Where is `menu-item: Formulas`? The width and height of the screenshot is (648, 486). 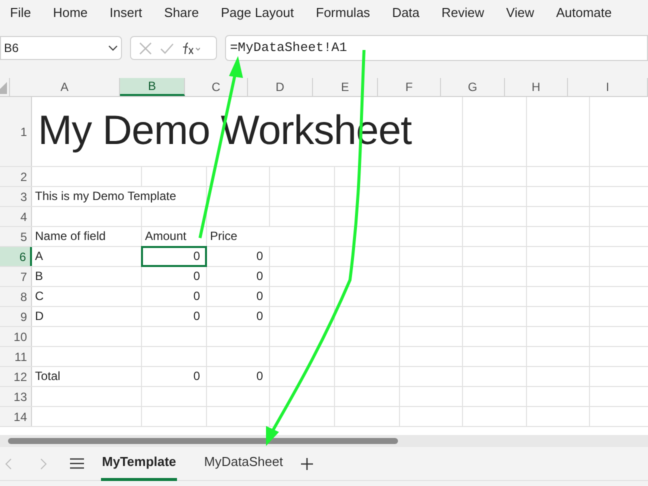
menu-item: Formulas is located at coordinates (343, 13).